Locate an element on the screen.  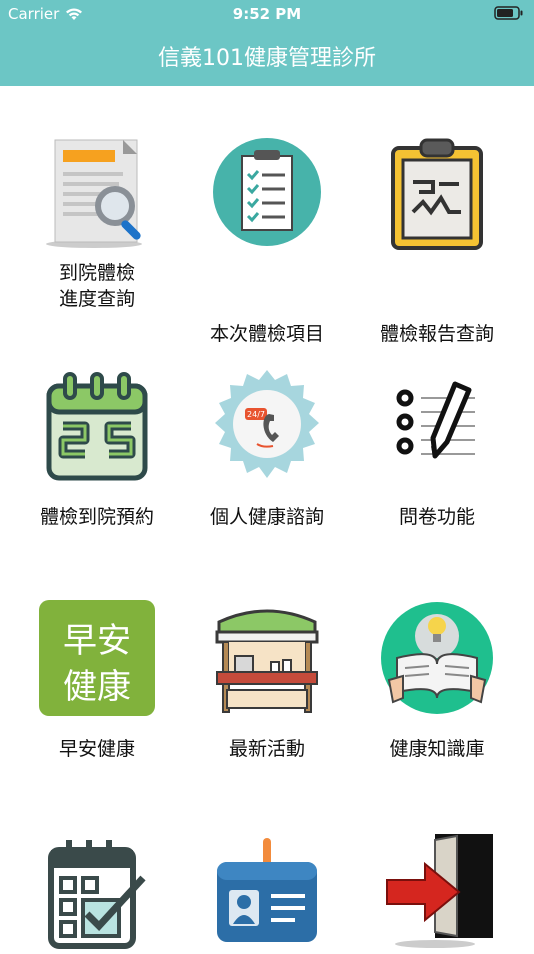
menu-item-schedule is located at coordinates (97, 894).